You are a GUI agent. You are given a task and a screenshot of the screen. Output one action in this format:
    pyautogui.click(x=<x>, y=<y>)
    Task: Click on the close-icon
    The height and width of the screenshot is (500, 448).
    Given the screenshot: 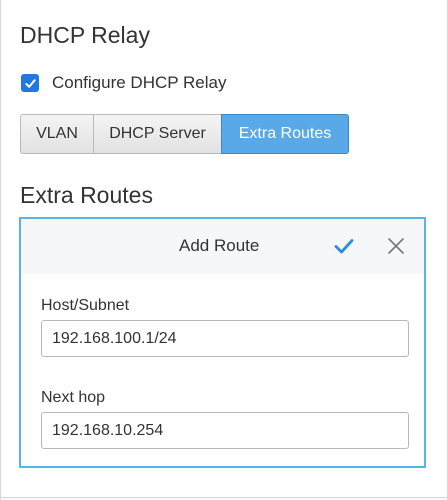 What is the action you would take?
    pyautogui.click(x=396, y=246)
    